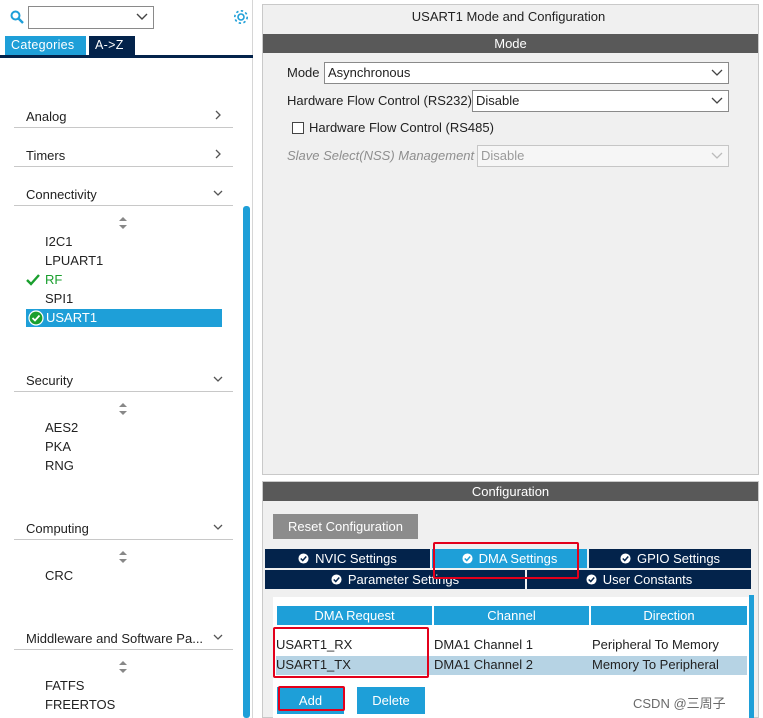 The image size is (763, 718). I want to click on mode-select: Asynchronous, so click(526, 73).